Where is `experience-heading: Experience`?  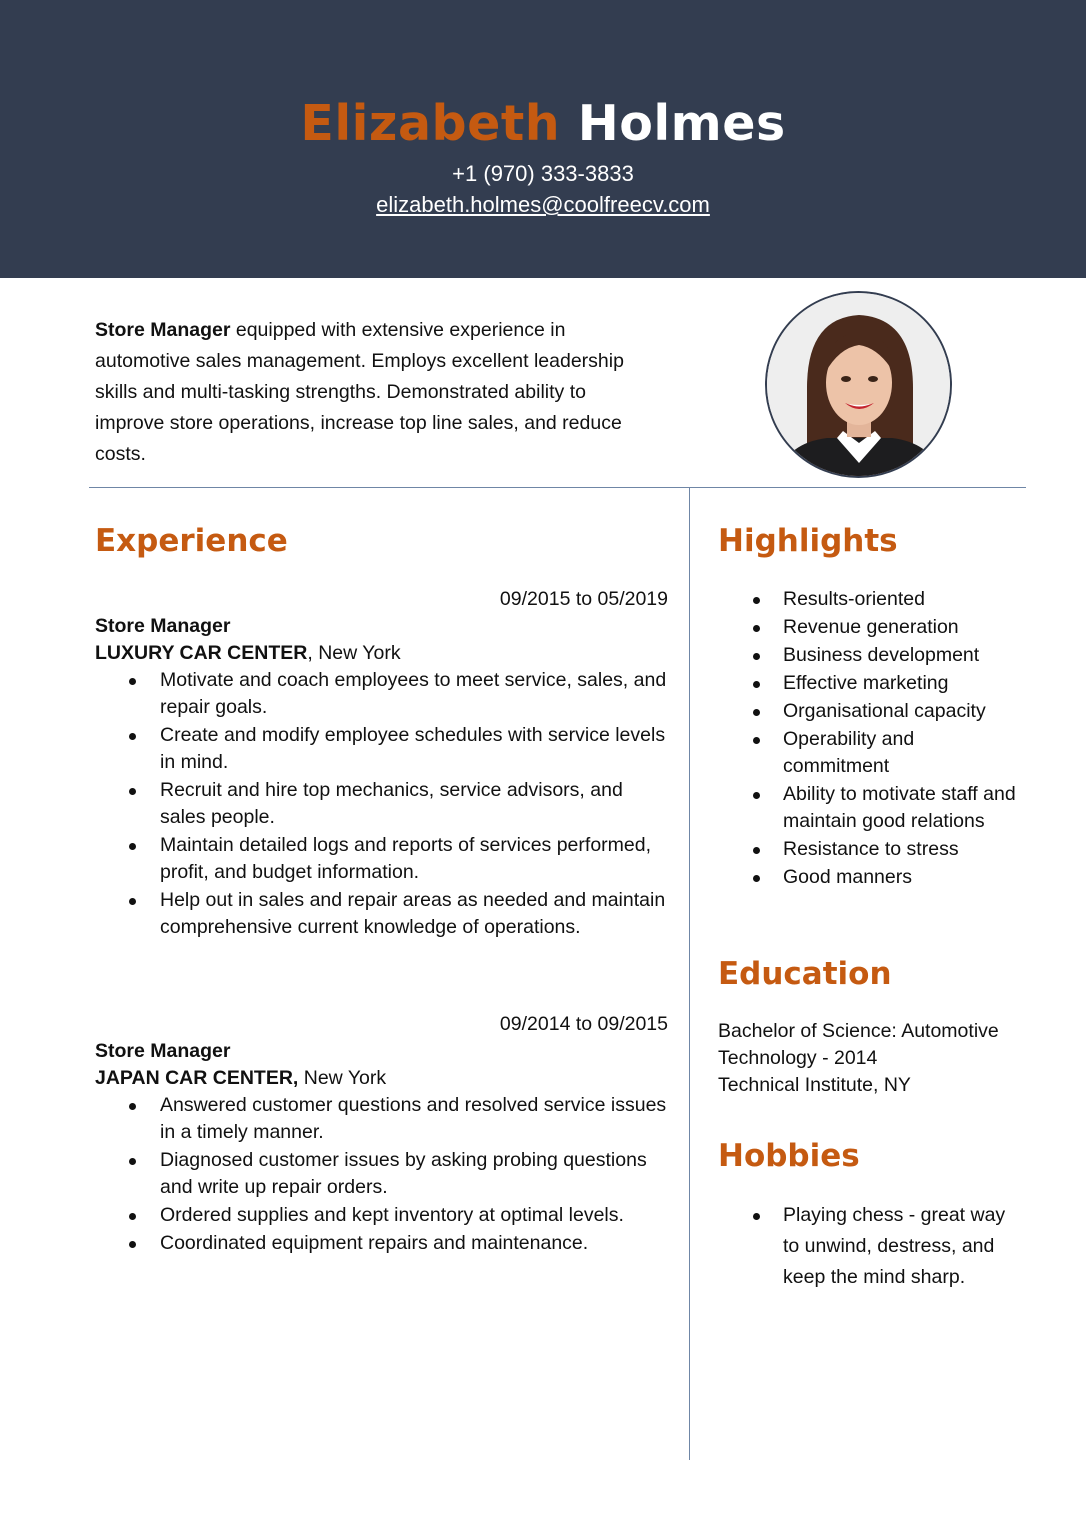
experience-heading: Experience is located at coordinates (191, 541).